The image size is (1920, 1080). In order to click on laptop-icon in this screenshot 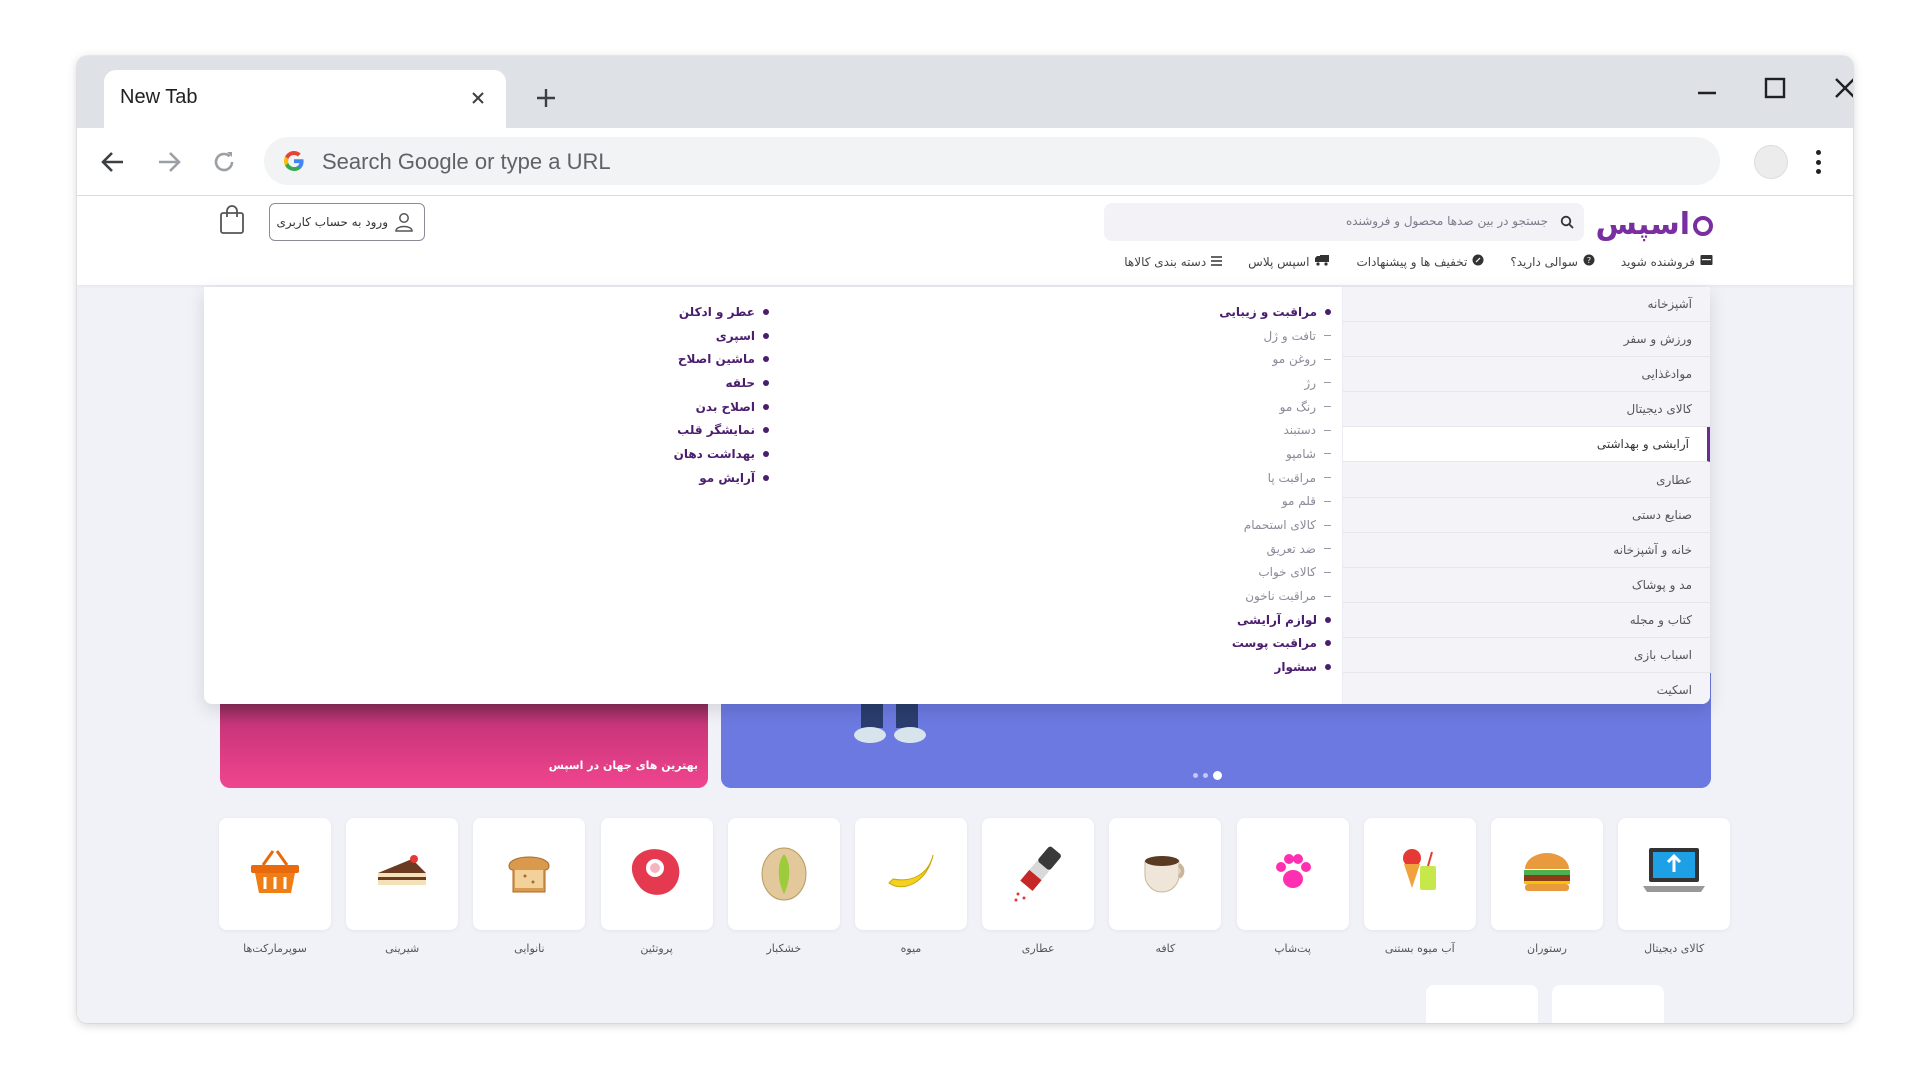, I will do `click(1674, 874)`.